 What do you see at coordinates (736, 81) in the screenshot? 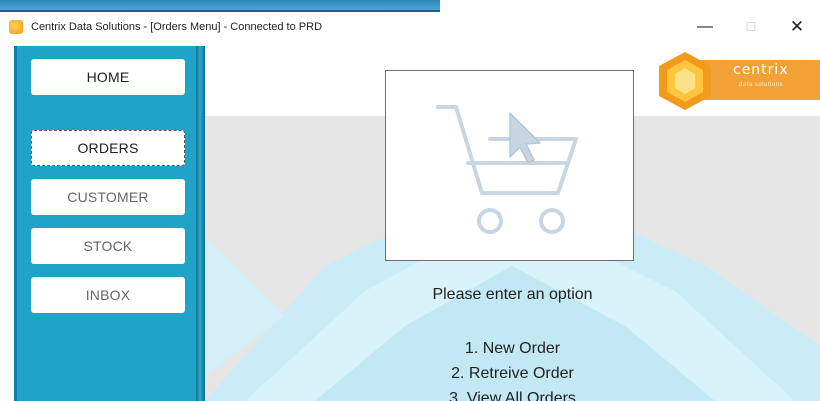
I see `centrix-logo: centrix data solutions` at bounding box center [736, 81].